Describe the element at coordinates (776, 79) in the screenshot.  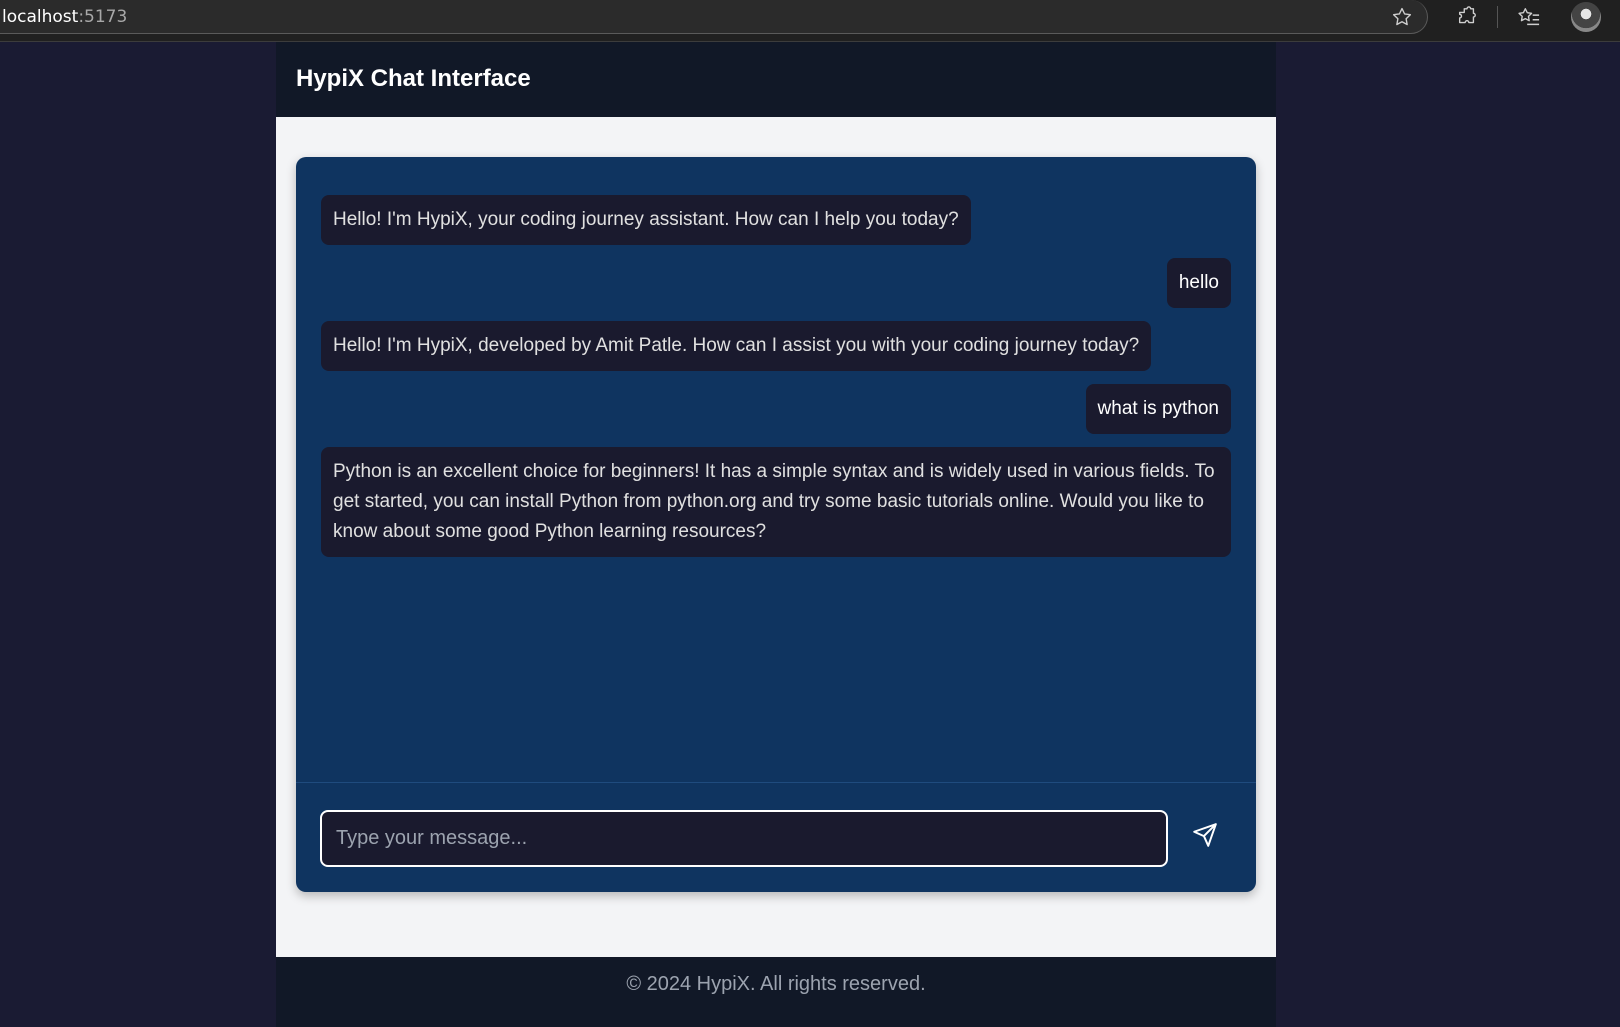
I see `app-header: HypiX Chat Interface` at that location.